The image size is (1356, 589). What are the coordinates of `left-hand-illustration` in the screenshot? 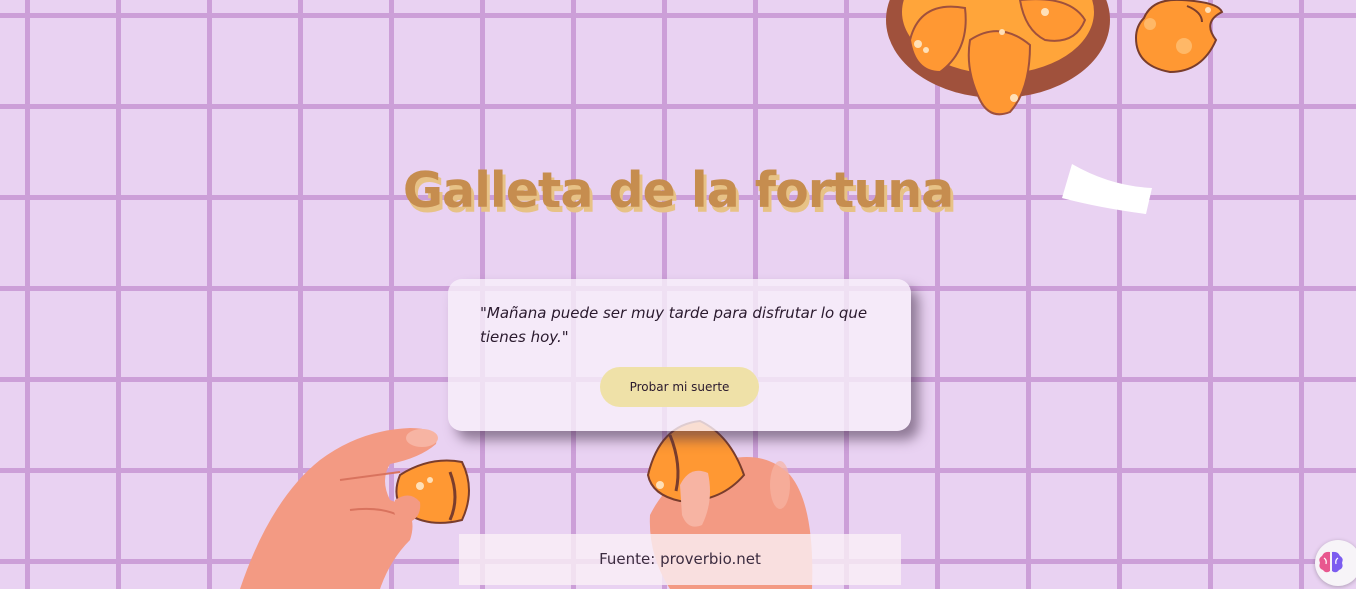 It's located at (355, 508).